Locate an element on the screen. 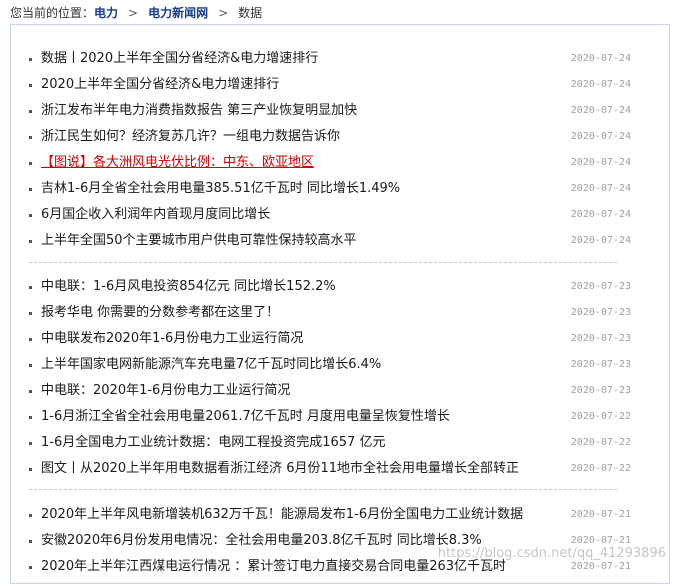 The image size is (678, 584). news-title-link: 1-6月全国电力工业统计数据：电网工程投资完成1657 亿元 is located at coordinates (213, 443).